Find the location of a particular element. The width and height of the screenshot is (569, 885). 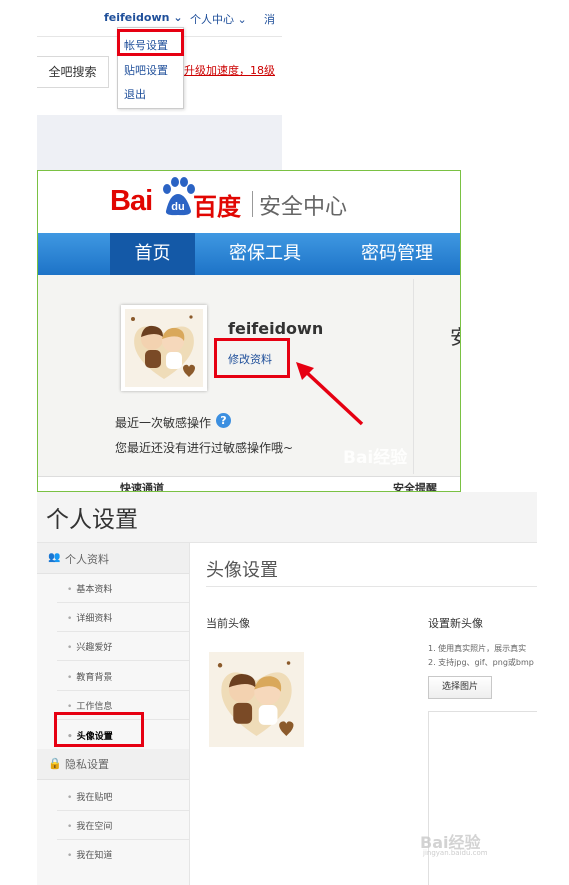

sidebar-section-privacy: 🔒 隐私设置 is located at coordinates (113, 764).